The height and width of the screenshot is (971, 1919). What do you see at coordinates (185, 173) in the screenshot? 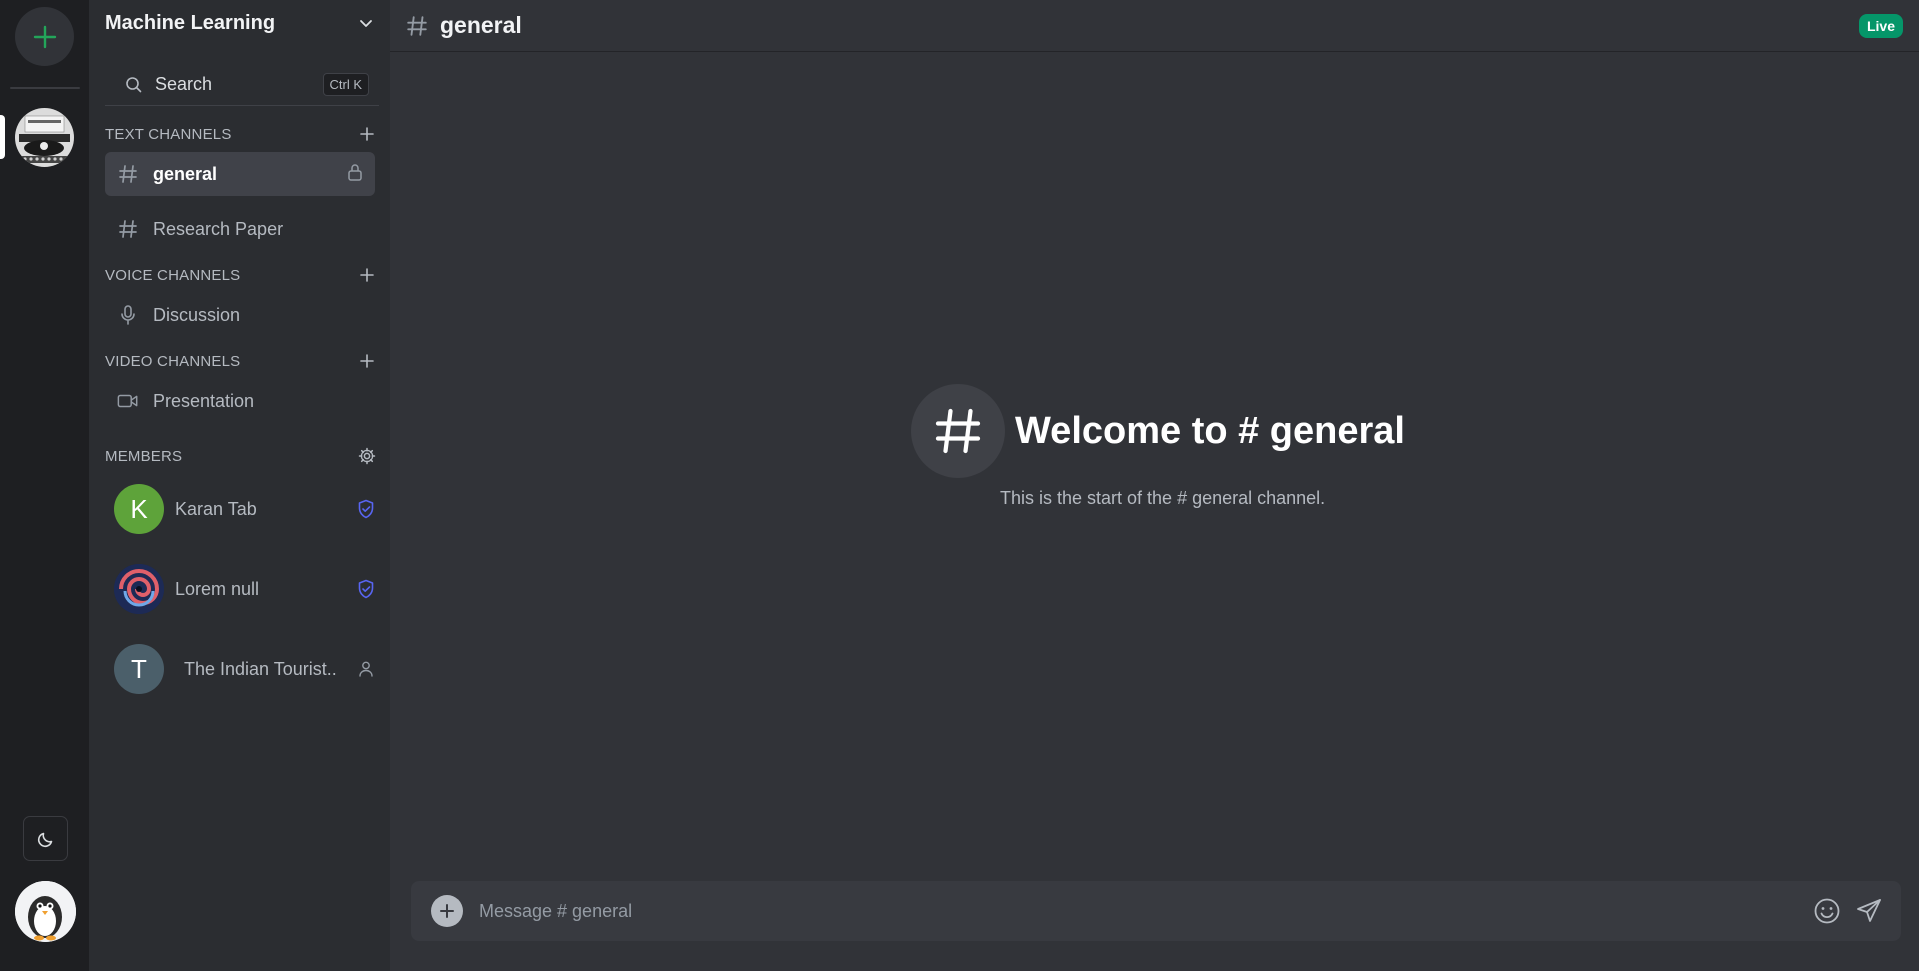
I see `channel-label: general` at bounding box center [185, 173].